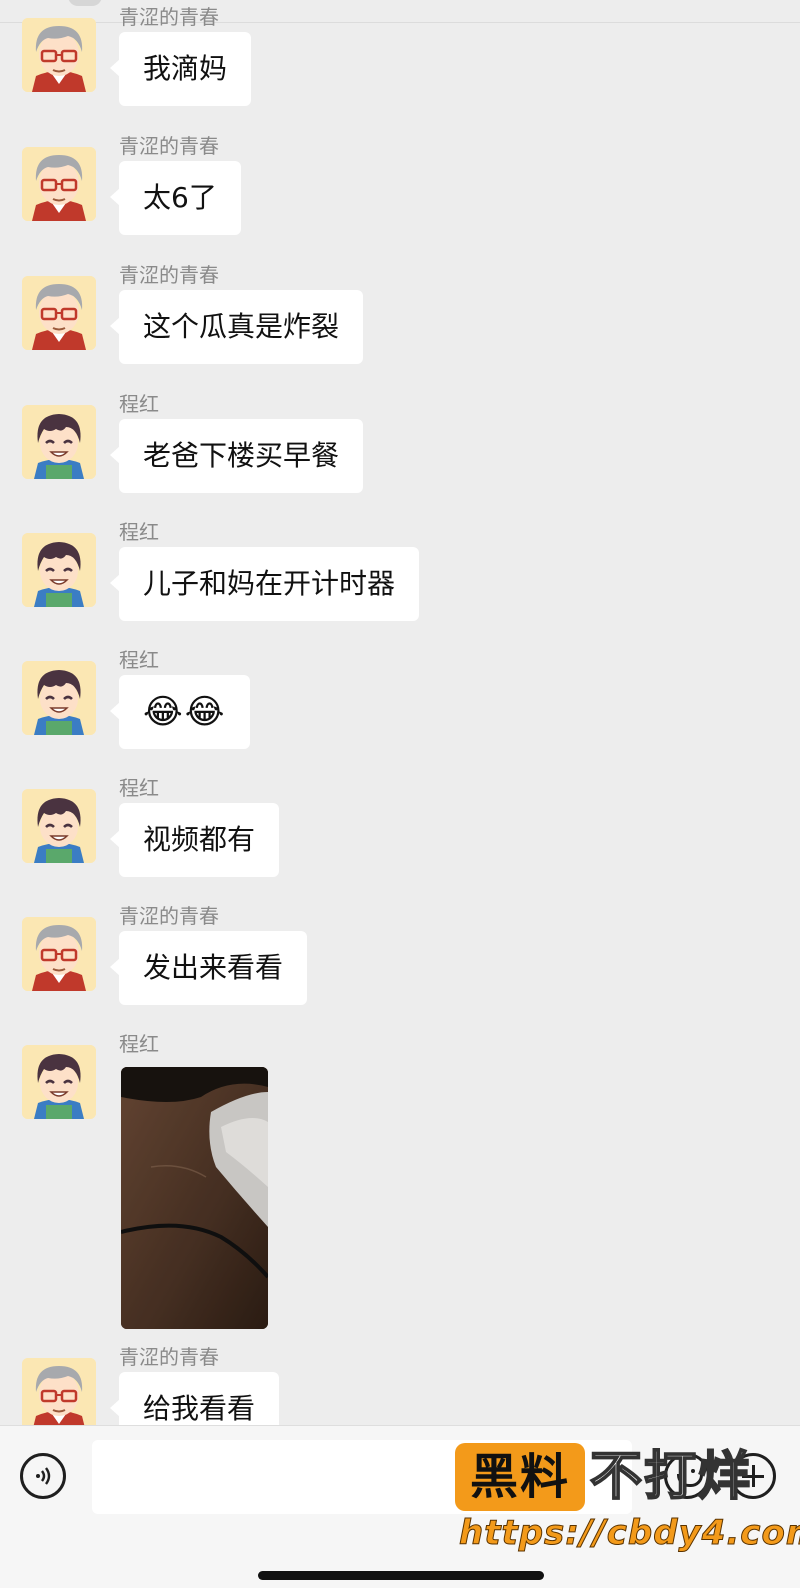 The image size is (800, 1588). Describe the element at coordinates (236, 456) in the screenshot. I see `message-bubble: 老爸下楼买早餐` at that location.